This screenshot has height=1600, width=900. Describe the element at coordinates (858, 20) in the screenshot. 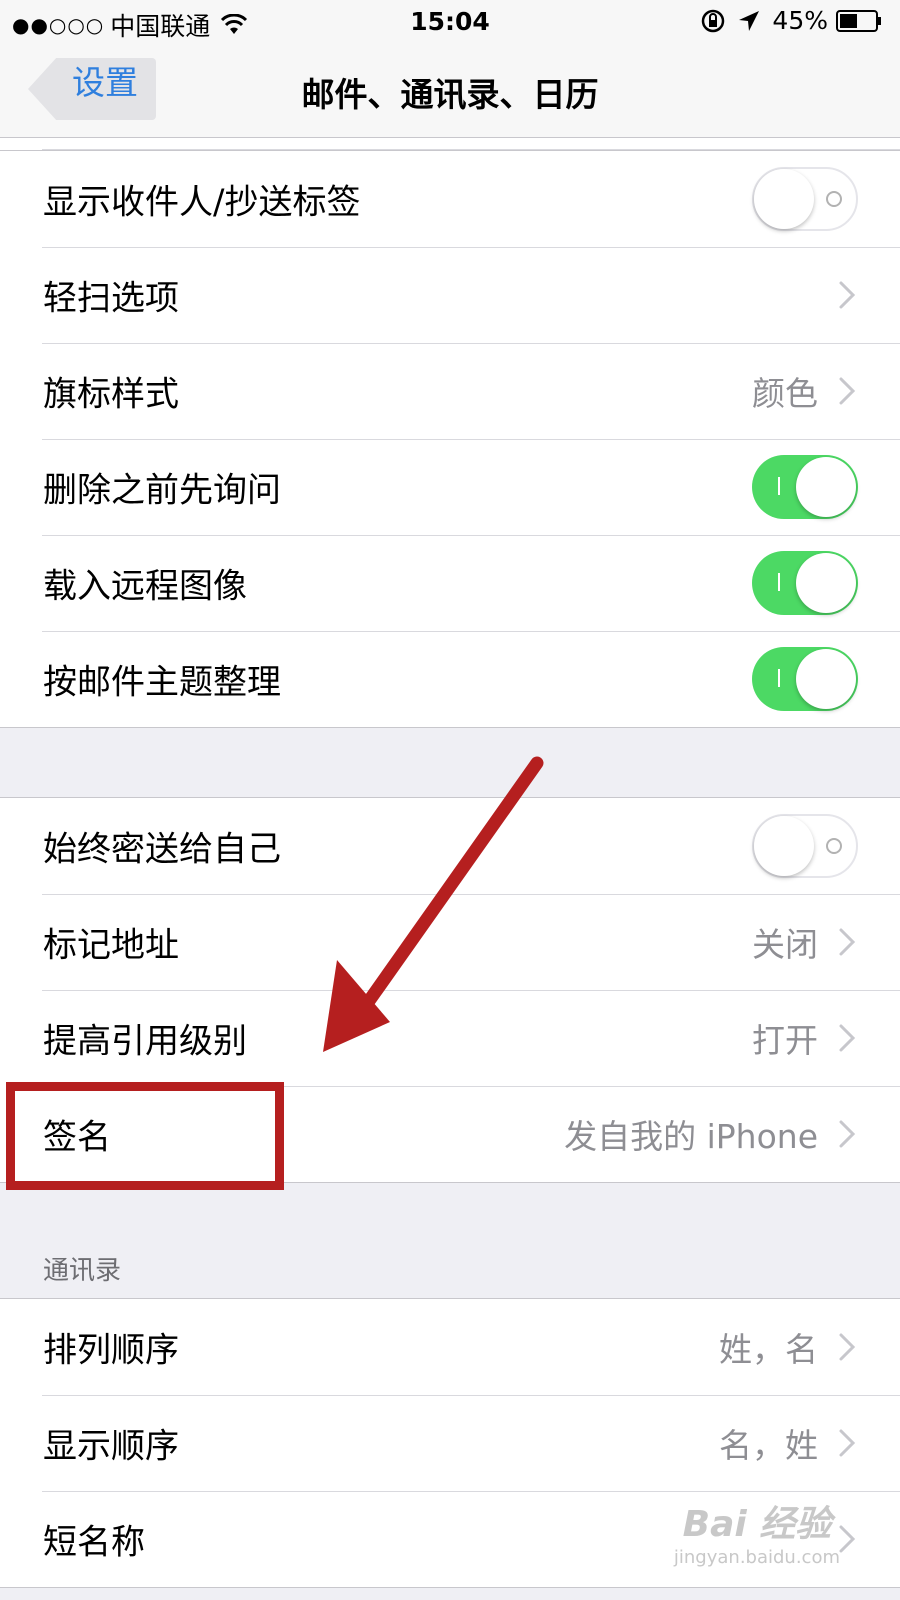

I see `battery-icon` at that location.